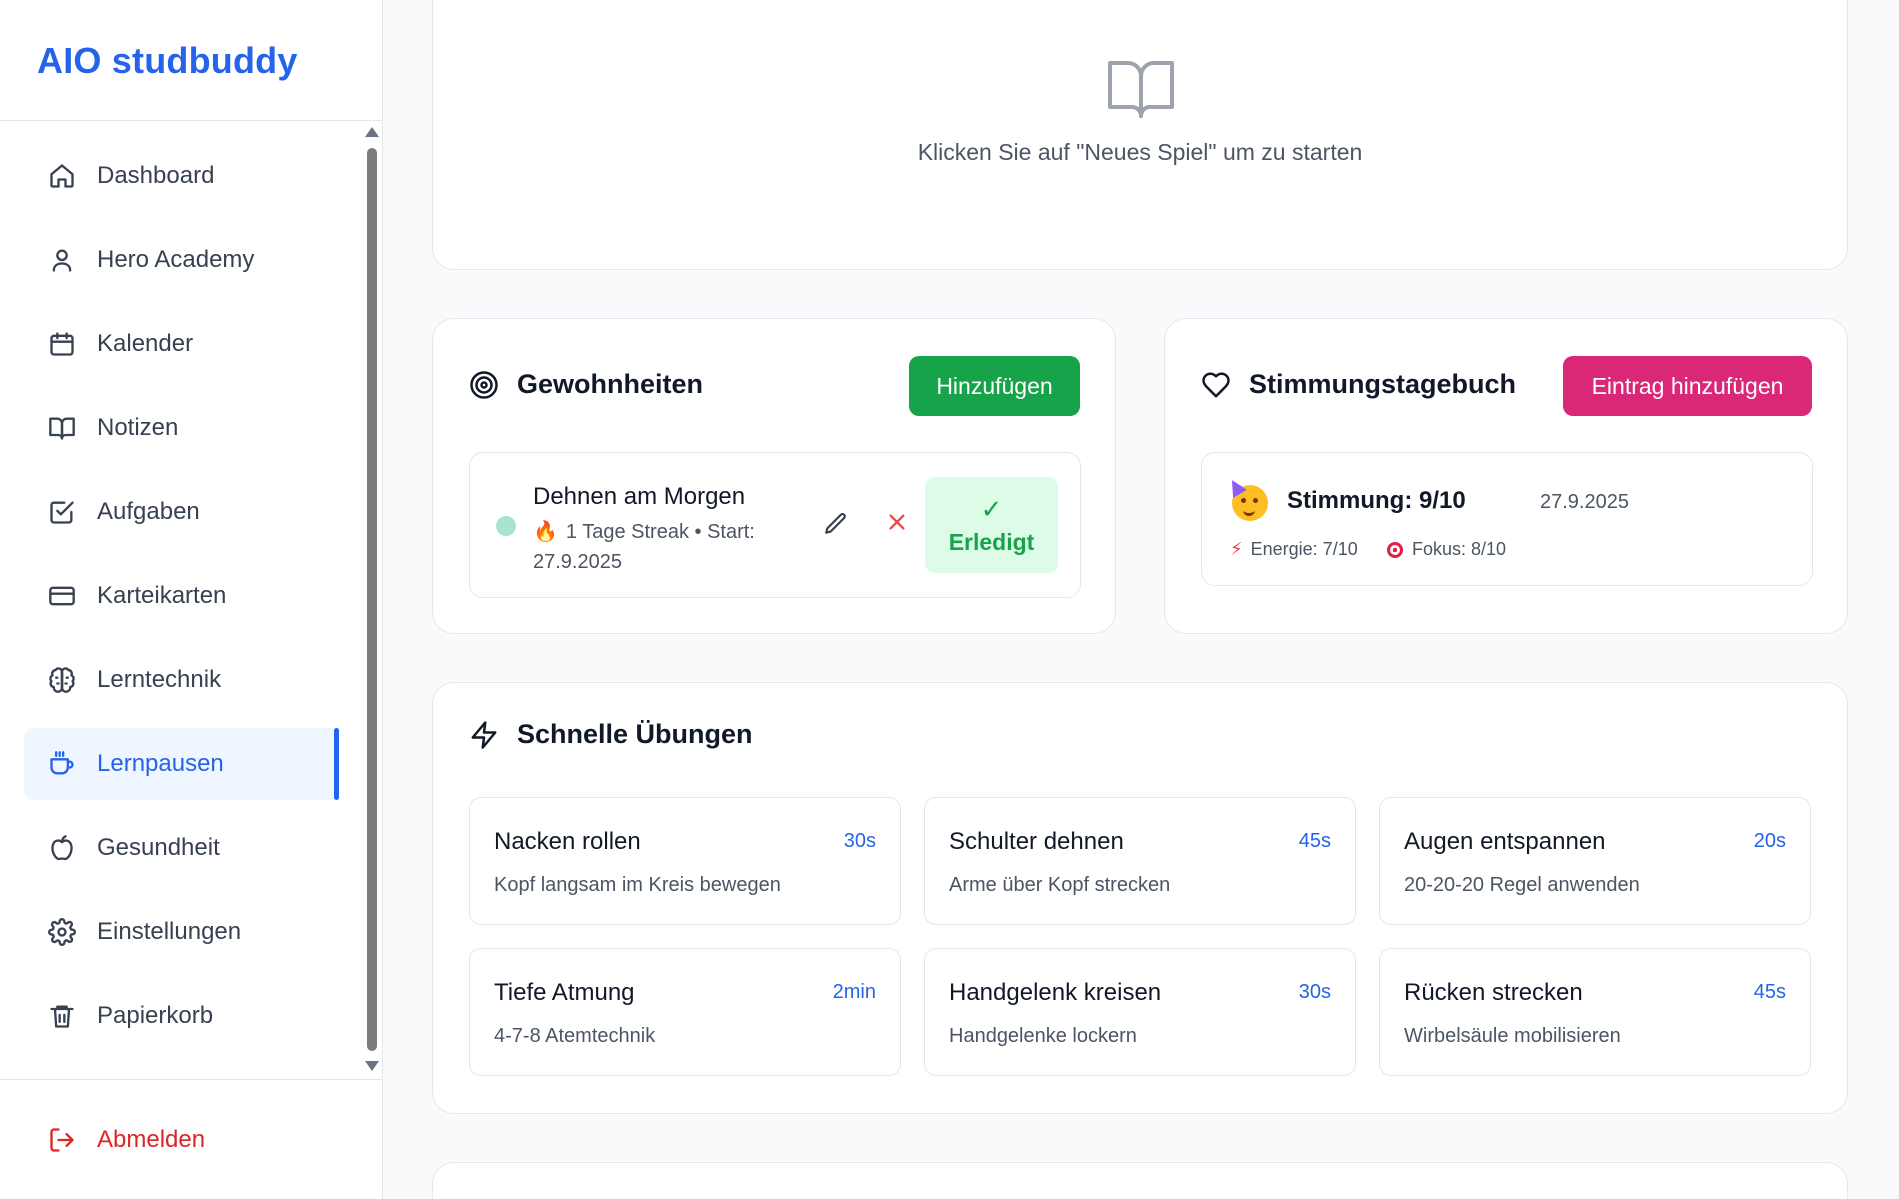 This screenshot has width=1899, height=1199. What do you see at coordinates (372, 1066) in the screenshot?
I see `scroll-down-arrow-icon` at bounding box center [372, 1066].